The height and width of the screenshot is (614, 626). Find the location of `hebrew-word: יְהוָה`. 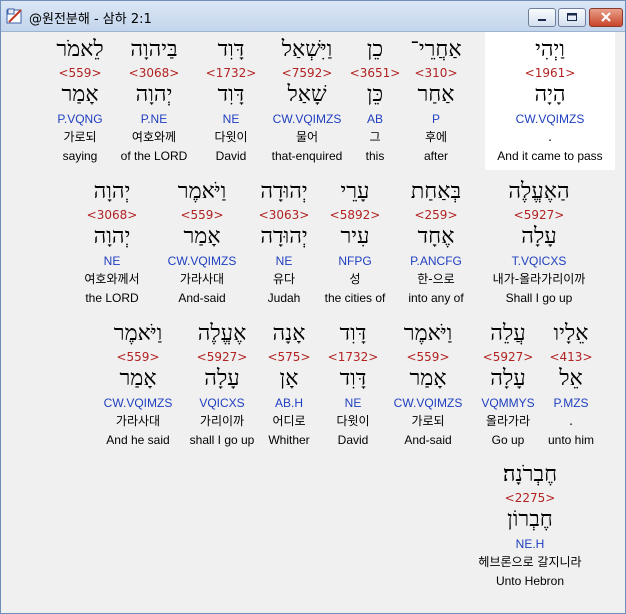

hebrew-word: יְהוָה is located at coordinates (112, 191).